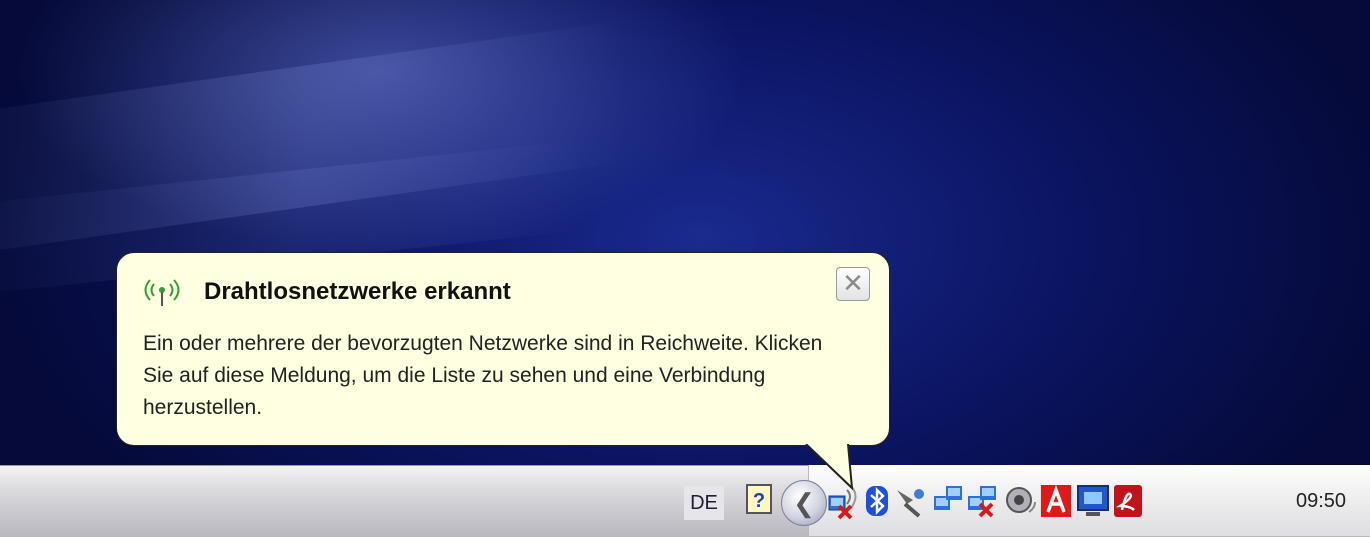  Describe the element at coordinates (949, 501) in the screenshot. I see `network-connected-icon` at that location.